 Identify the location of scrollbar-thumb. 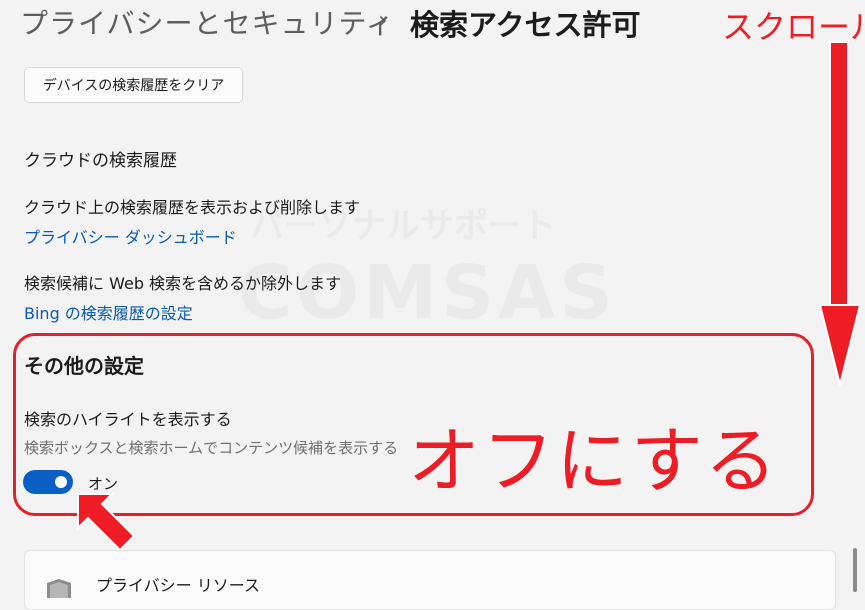
(855, 570).